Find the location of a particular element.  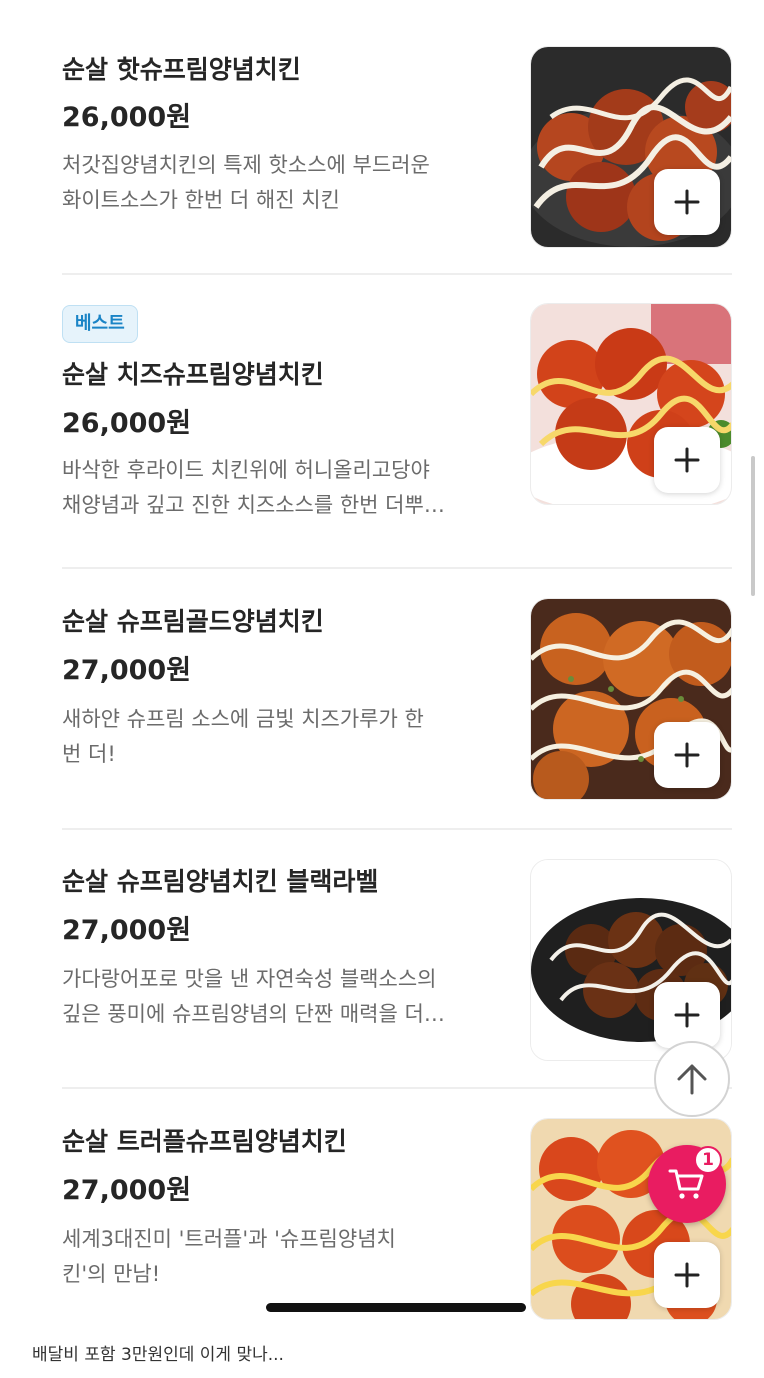

home-indicator is located at coordinates (396, 1307).